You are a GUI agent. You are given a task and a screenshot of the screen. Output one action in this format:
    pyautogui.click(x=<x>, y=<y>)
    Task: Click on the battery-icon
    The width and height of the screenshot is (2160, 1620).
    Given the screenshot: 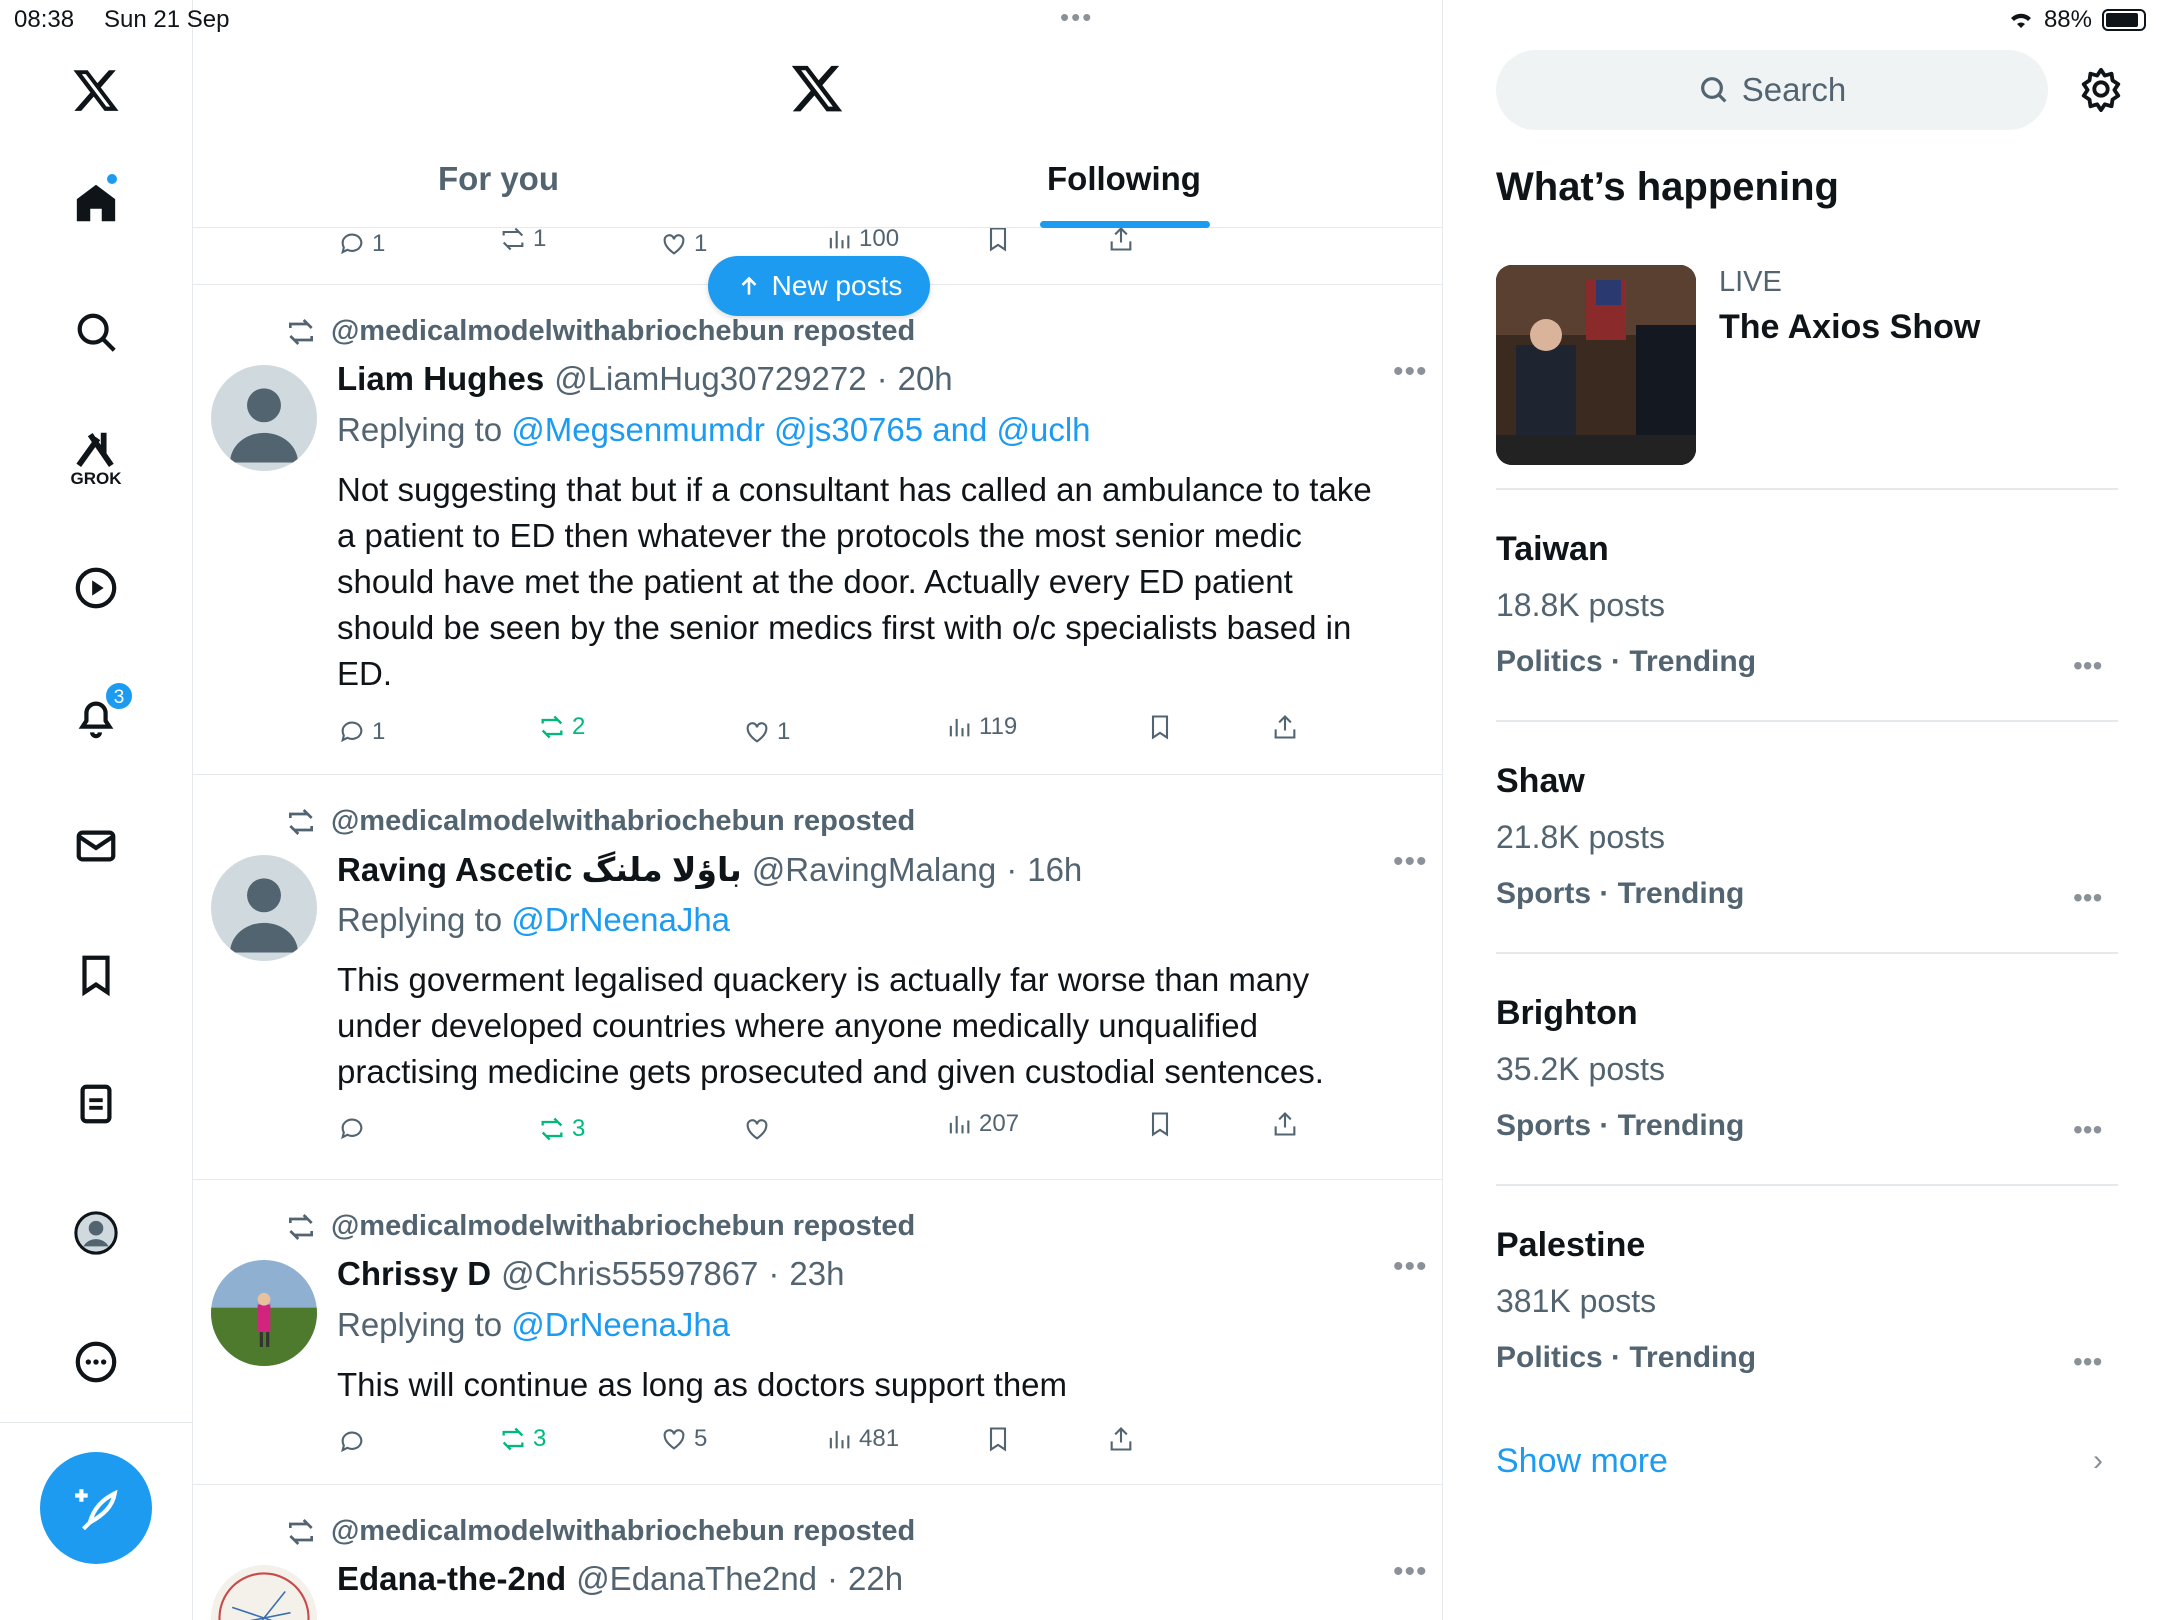 What is the action you would take?
    pyautogui.click(x=2124, y=20)
    